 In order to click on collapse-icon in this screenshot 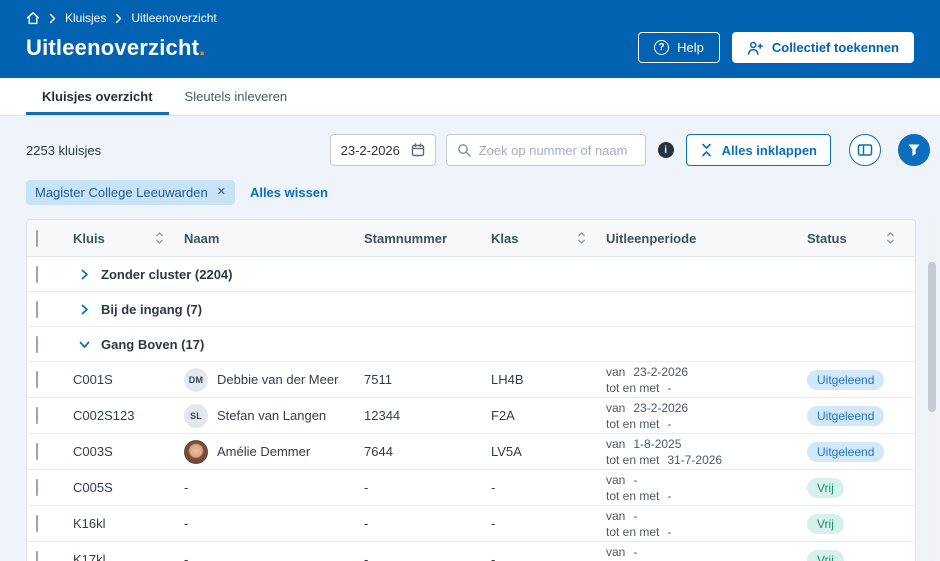, I will do `click(706, 150)`.